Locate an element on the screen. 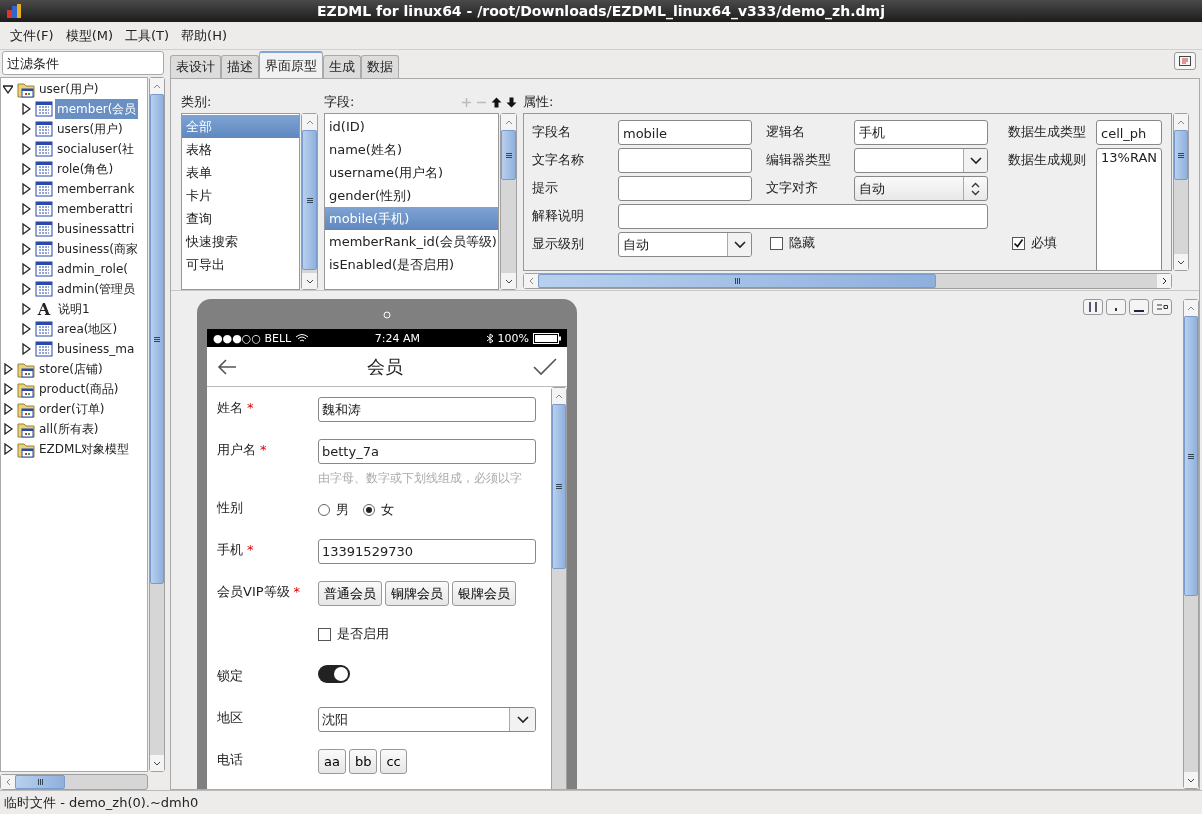  dropdown: 自动 is located at coordinates (685, 244).